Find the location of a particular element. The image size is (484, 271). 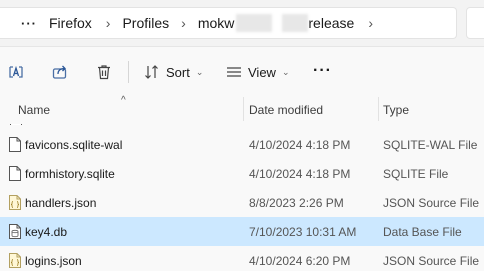

breadcrumb-overflow-button: ··· is located at coordinates (29, 23).